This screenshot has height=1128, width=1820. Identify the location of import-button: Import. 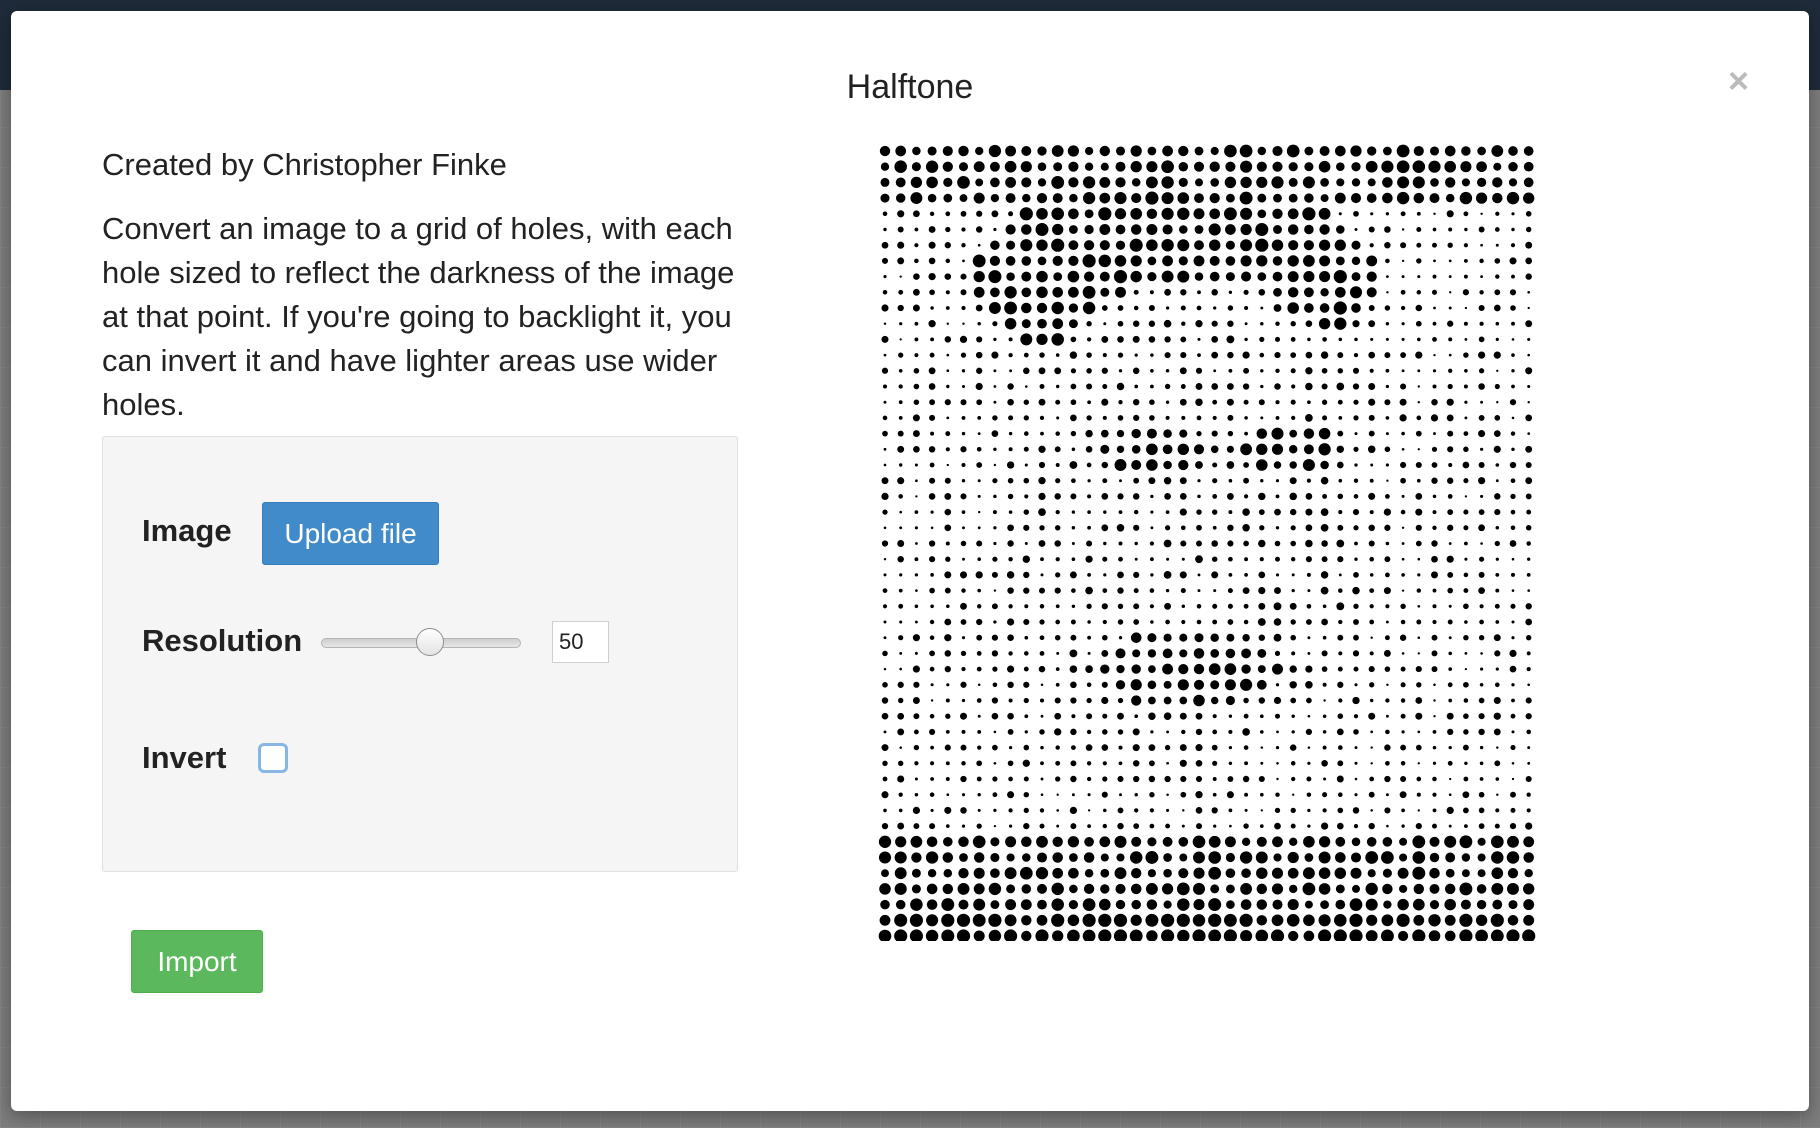
(197, 961).